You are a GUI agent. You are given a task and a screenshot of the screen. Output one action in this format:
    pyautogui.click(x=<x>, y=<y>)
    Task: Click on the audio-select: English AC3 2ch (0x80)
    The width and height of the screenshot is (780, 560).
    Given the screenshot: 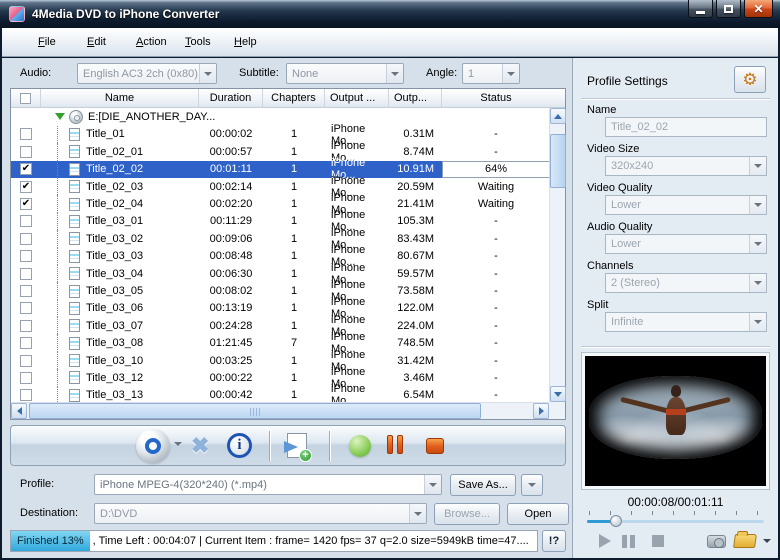 What is the action you would take?
    pyautogui.click(x=147, y=73)
    